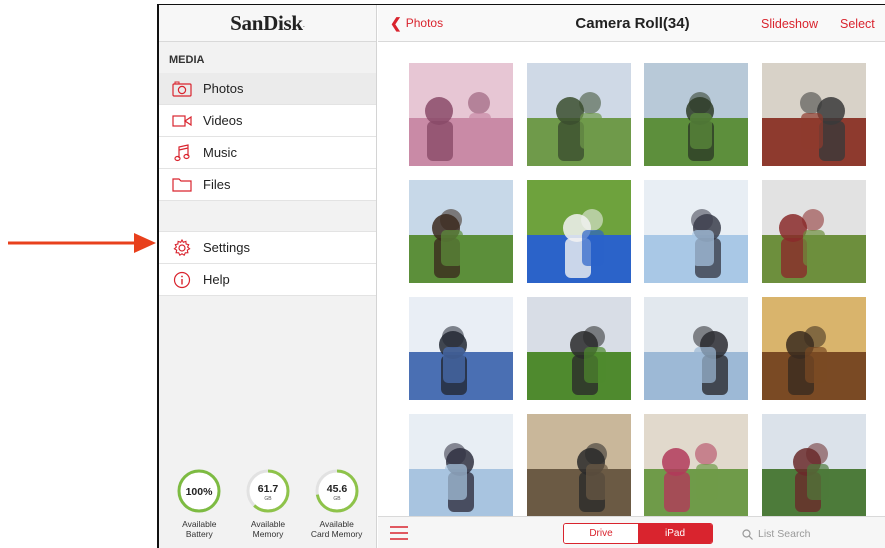  What do you see at coordinates (223, 88) in the screenshot?
I see `sidebar-item-label: Photos` at bounding box center [223, 88].